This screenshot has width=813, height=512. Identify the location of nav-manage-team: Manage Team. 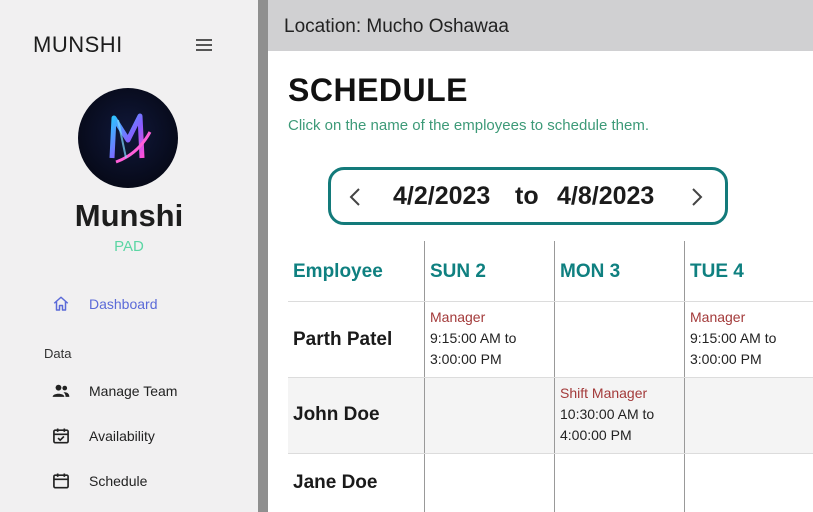
(113, 391).